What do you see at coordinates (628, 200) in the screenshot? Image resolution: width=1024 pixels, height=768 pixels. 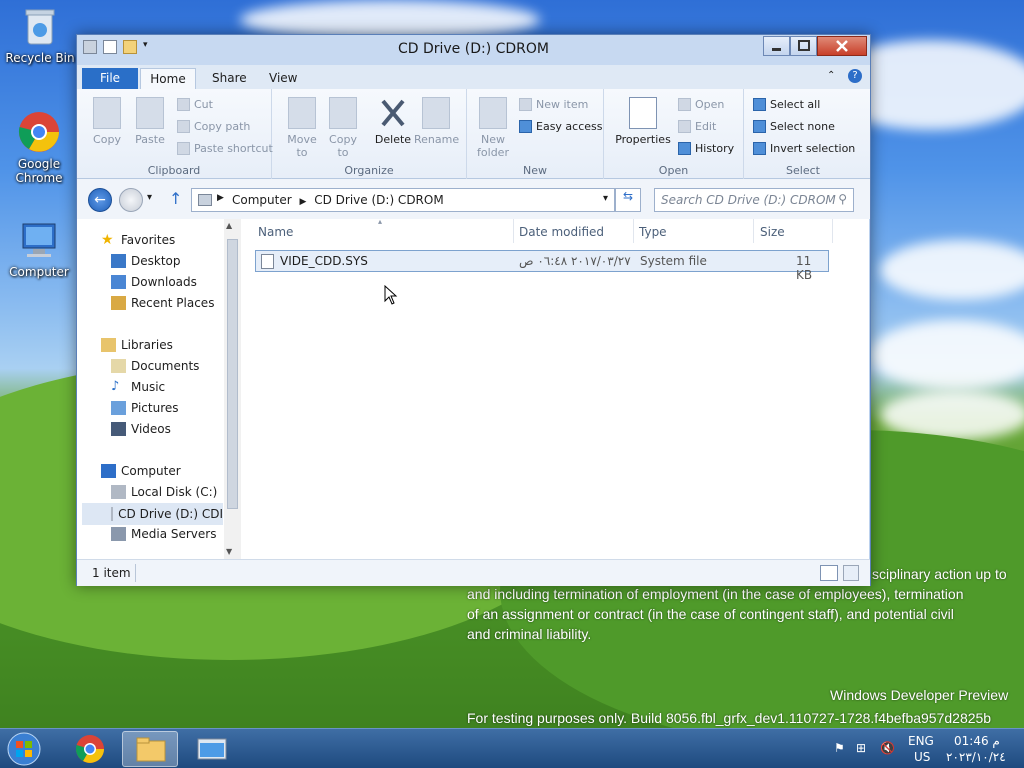 I see `refresh-button: ⇆` at bounding box center [628, 200].